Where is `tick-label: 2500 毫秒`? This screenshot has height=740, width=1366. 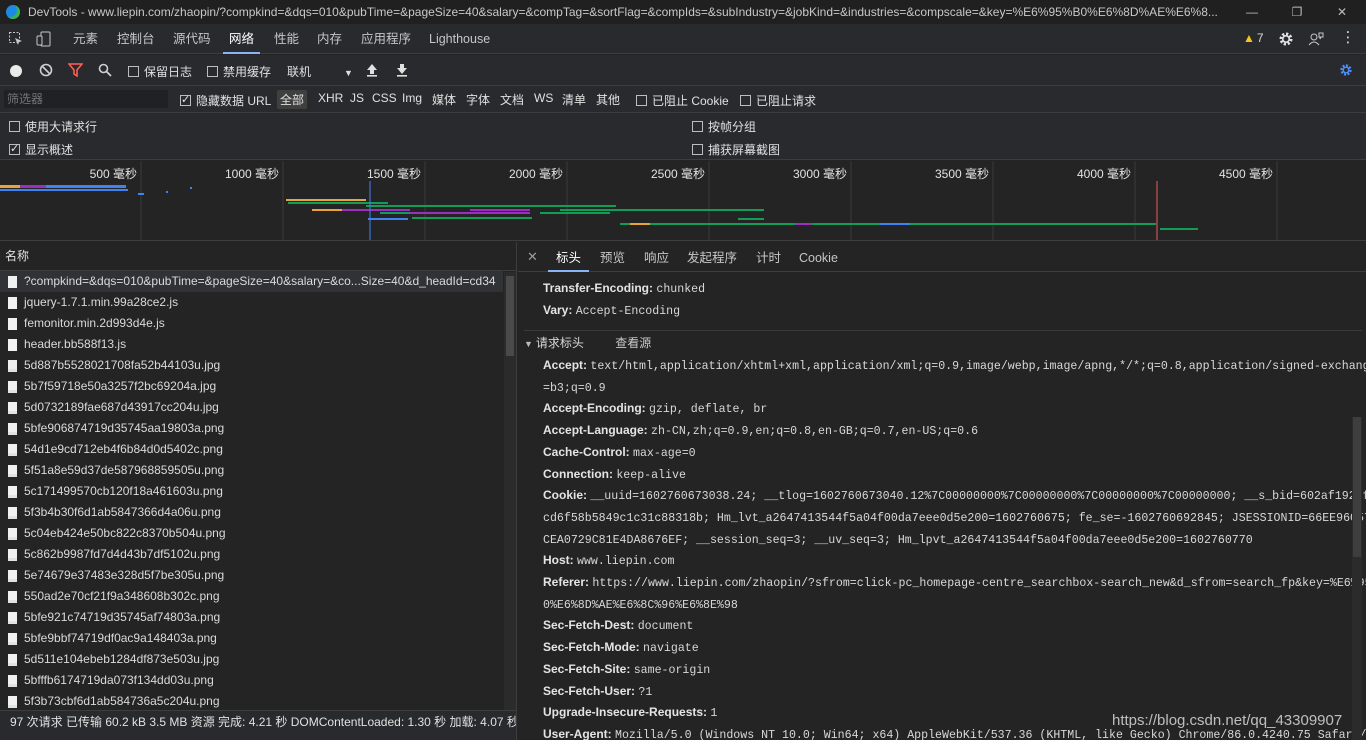
tick-label: 2500 毫秒 is located at coordinates (678, 173).